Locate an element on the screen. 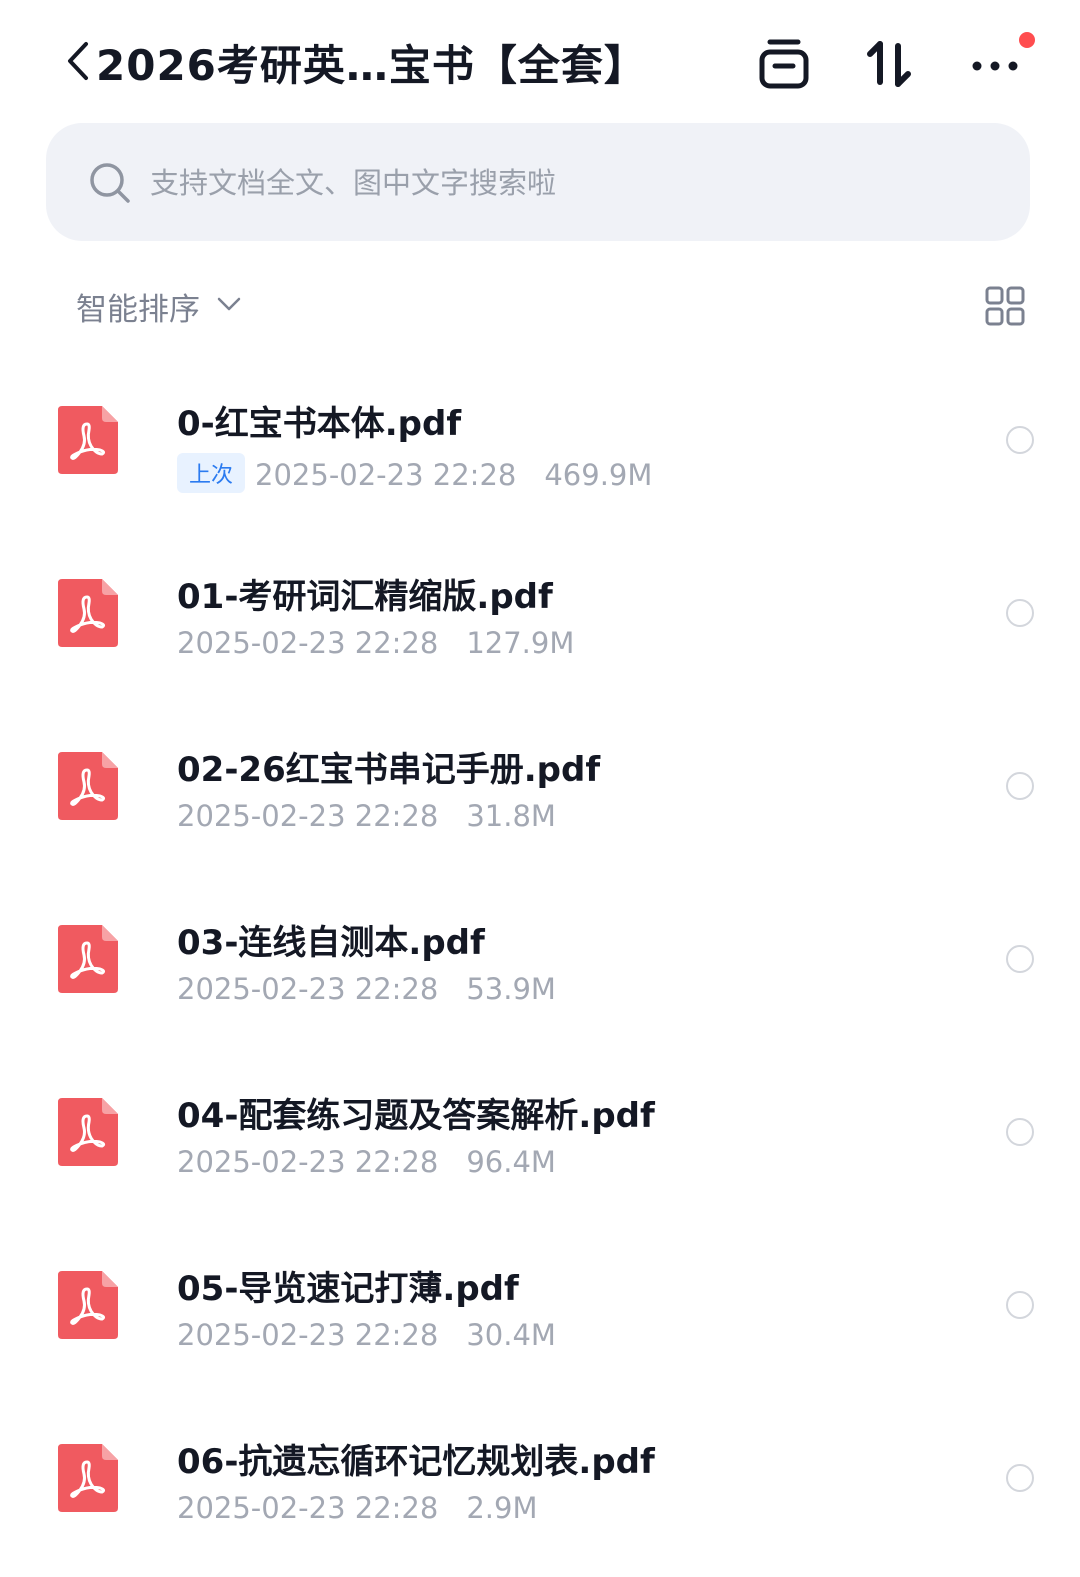  file-meta: 2025-02-23 22:28 53.9M is located at coordinates (366, 989).